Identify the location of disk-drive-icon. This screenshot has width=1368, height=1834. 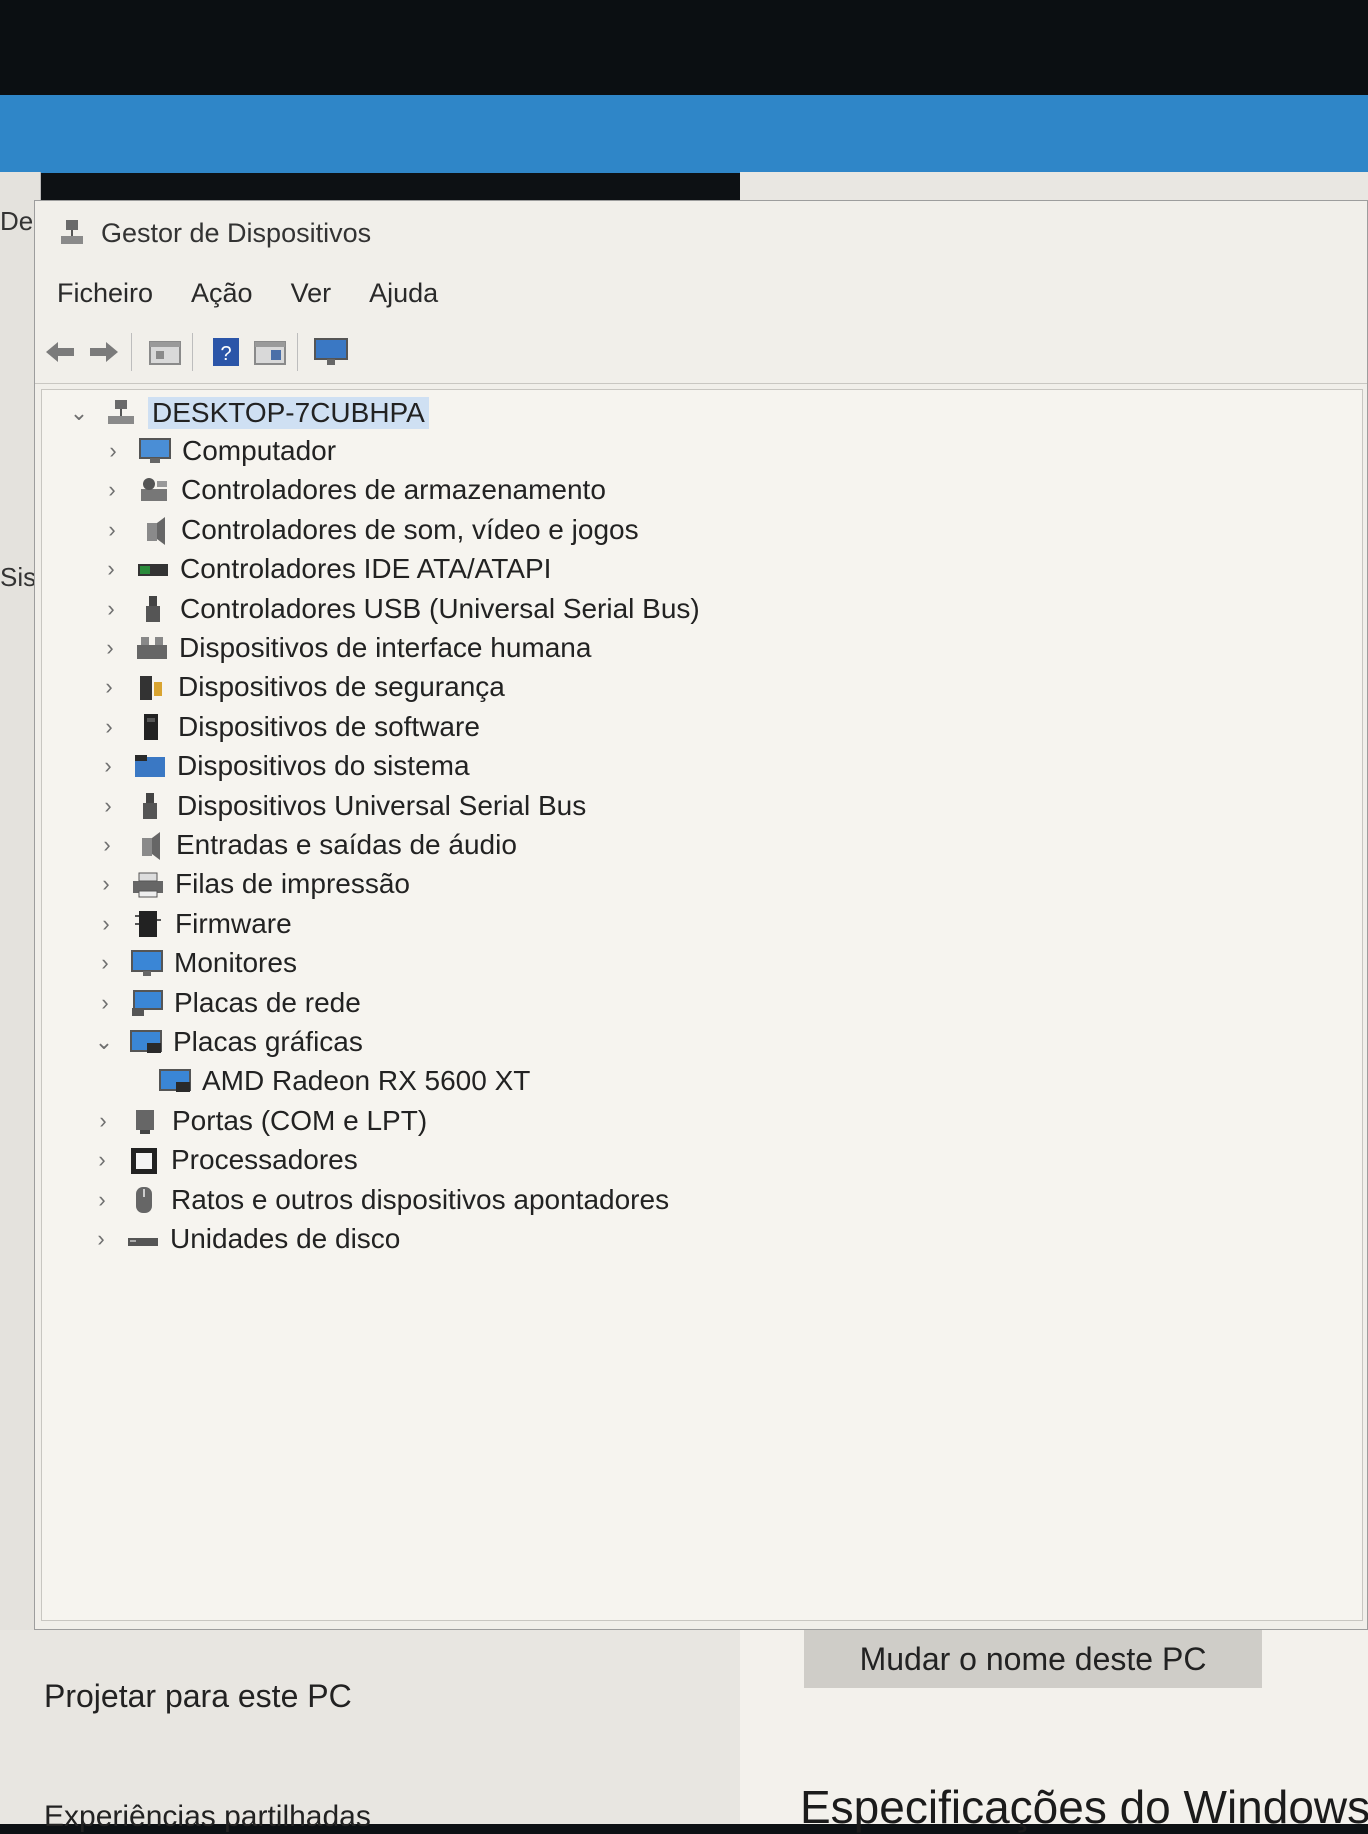
(143, 1239).